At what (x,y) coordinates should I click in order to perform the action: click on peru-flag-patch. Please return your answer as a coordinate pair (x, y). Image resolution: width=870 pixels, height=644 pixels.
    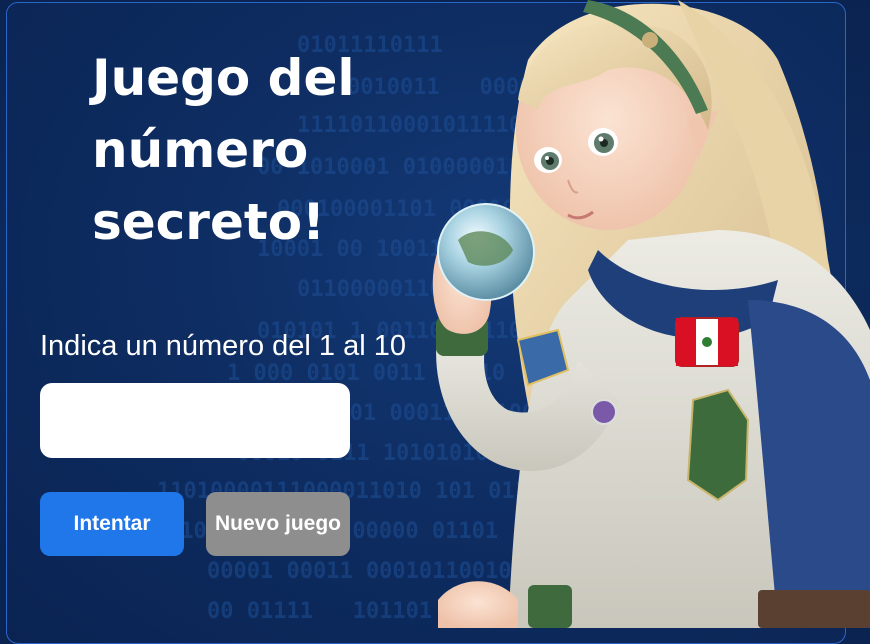
    Looking at the image, I should click on (707, 342).